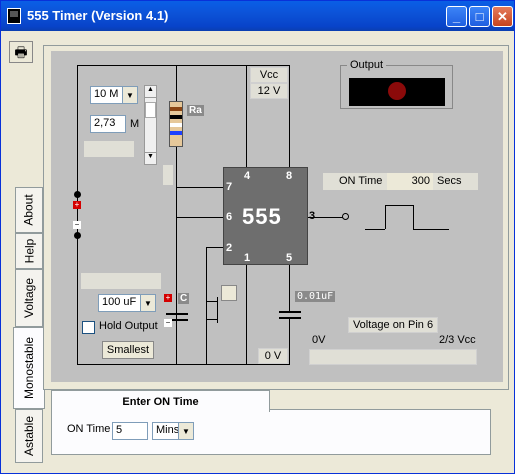  I want to click on timer-chip: 555 4 8 7 6 2 1 5, so click(265, 216).